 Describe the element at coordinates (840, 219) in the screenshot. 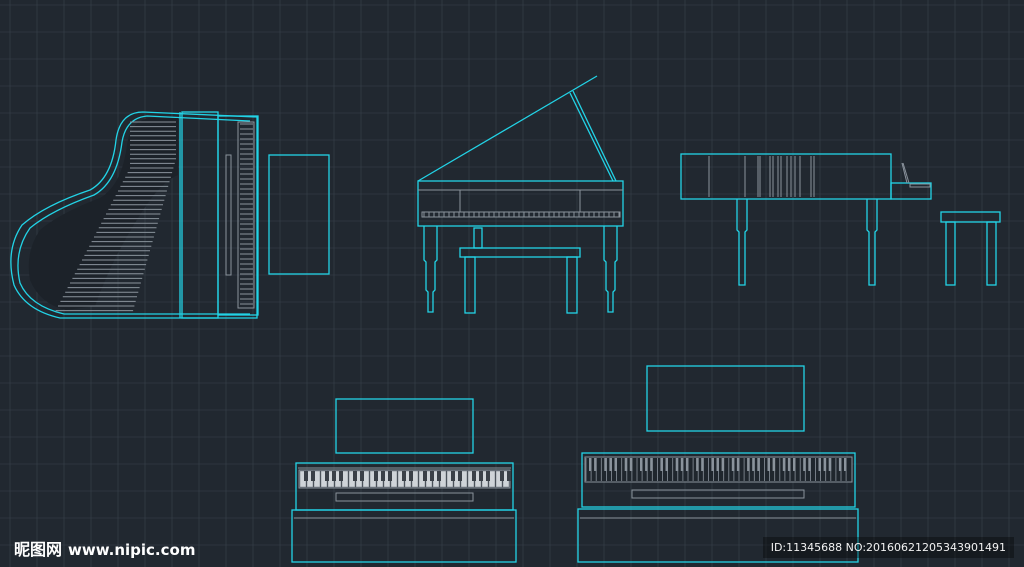

I see `grand-piano-side-view-closed` at that location.